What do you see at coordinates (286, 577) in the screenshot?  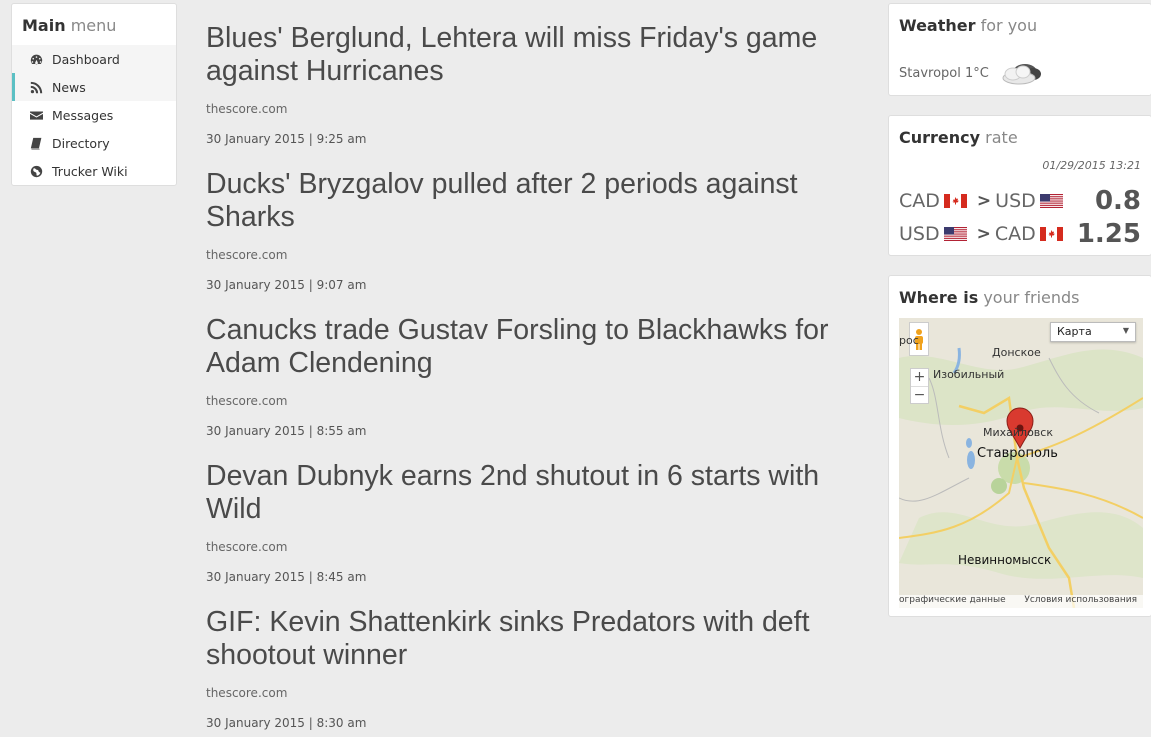 I see `news-date: 30 January 2015 | 8:45 am` at bounding box center [286, 577].